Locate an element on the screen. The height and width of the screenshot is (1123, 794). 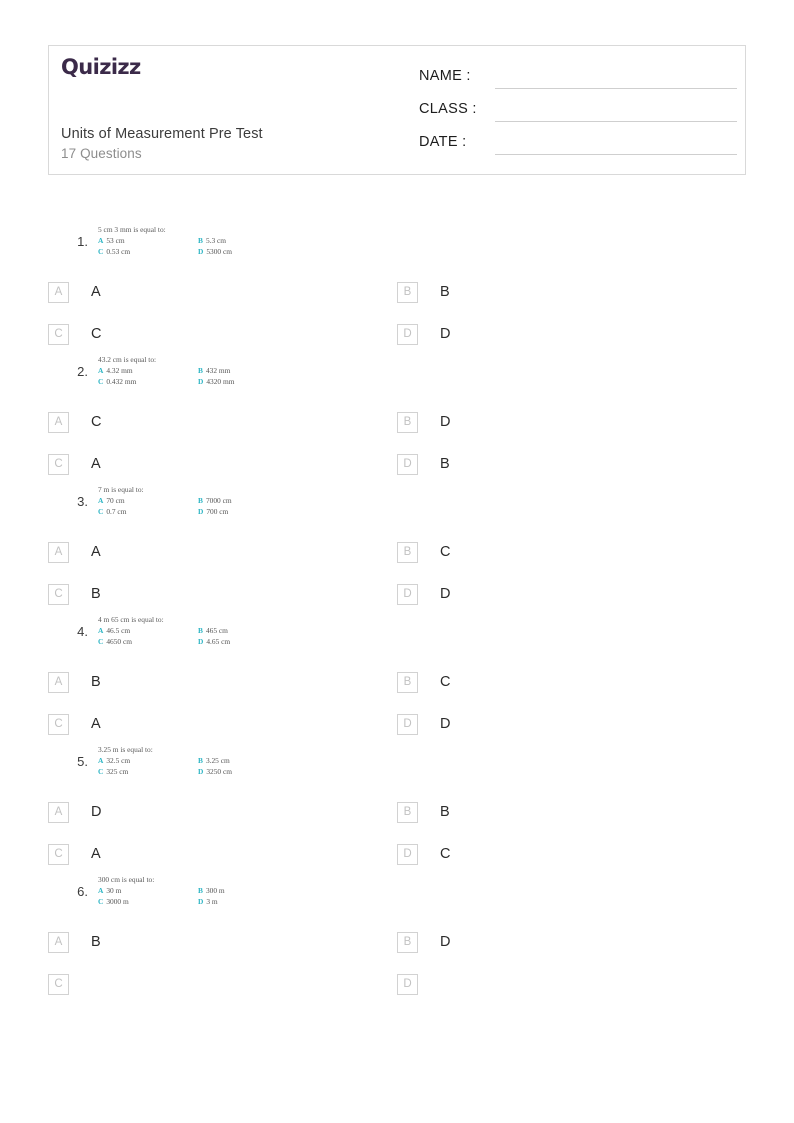
option-text: 53 cm is located at coordinates (115, 240).